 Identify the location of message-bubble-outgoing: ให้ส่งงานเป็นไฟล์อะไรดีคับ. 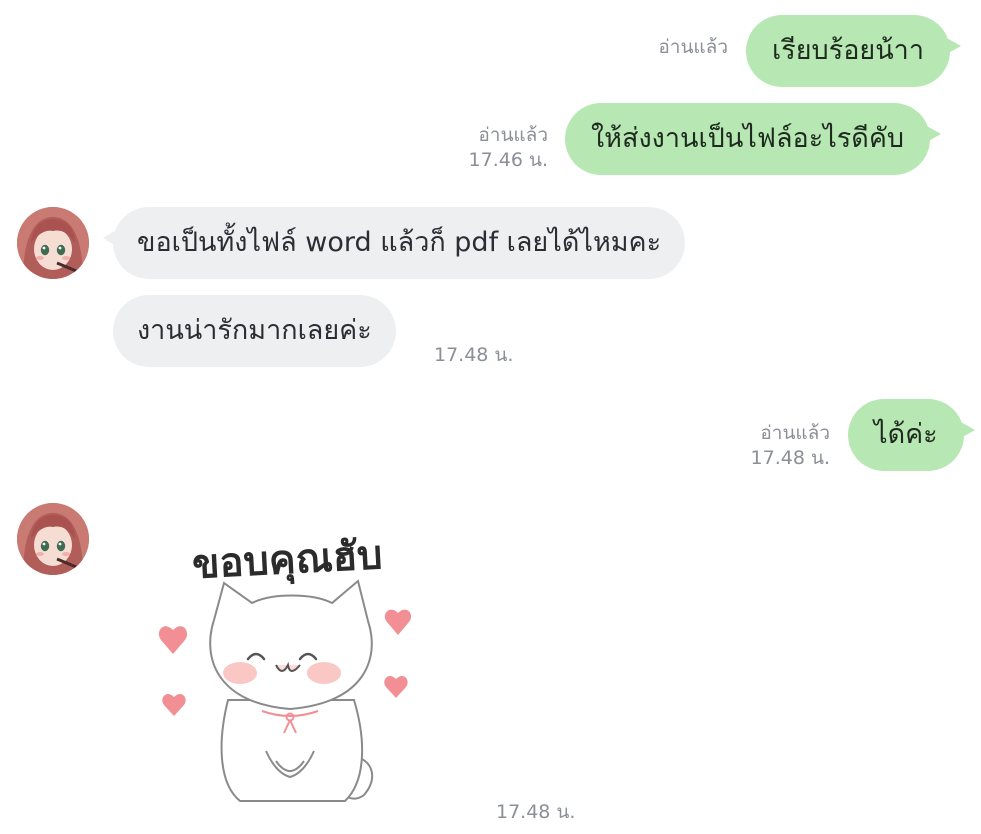
(753, 139).